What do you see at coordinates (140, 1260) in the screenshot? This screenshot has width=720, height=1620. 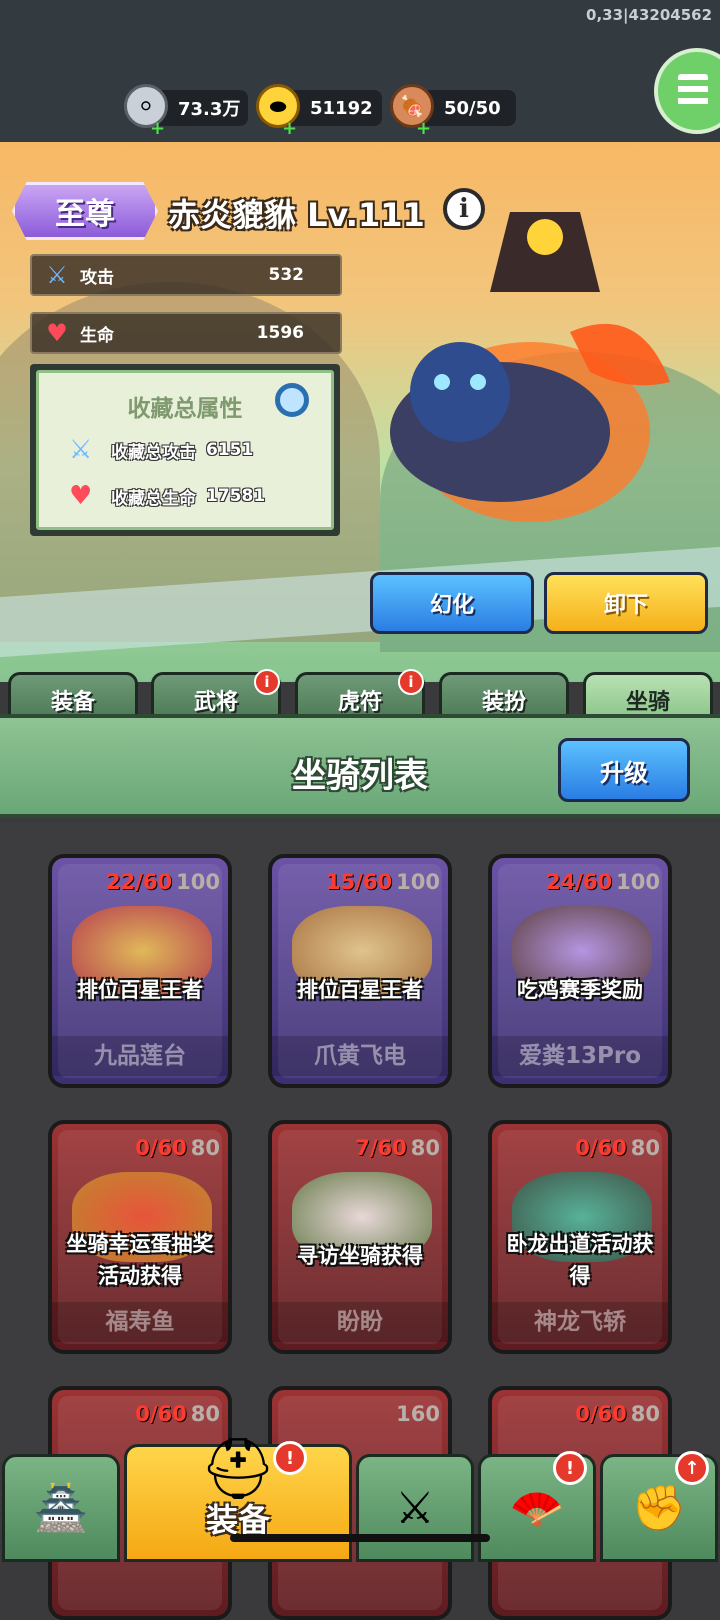 I see `obtain-method: 坐骑幸运蛋抽奖活动获得` at bounding box center [140, 1260].